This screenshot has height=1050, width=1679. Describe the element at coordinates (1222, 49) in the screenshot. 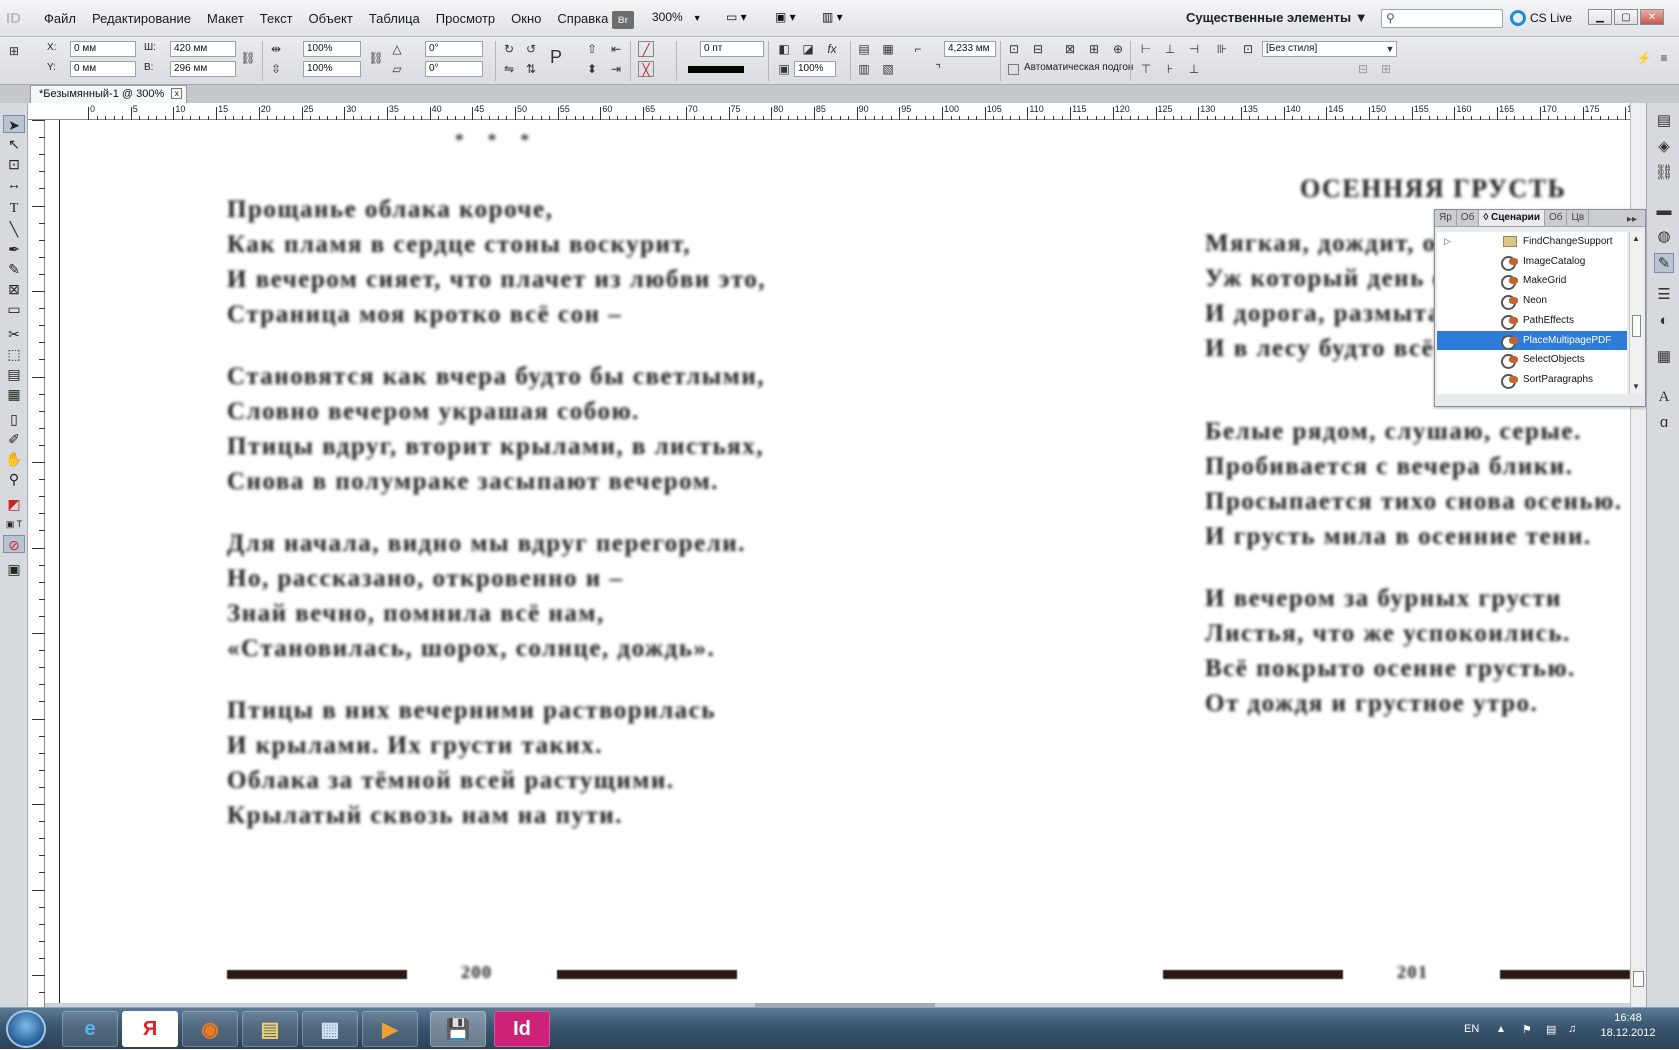

I see `distribute-icon: ⊪` at that location.